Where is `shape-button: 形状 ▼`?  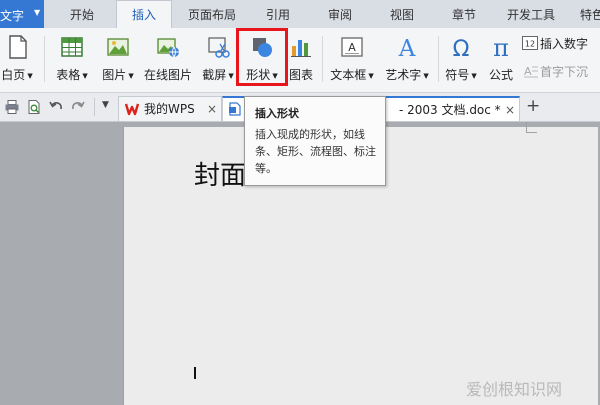
shape-button: 形状 ▼ is located at coordinates (262, 58).